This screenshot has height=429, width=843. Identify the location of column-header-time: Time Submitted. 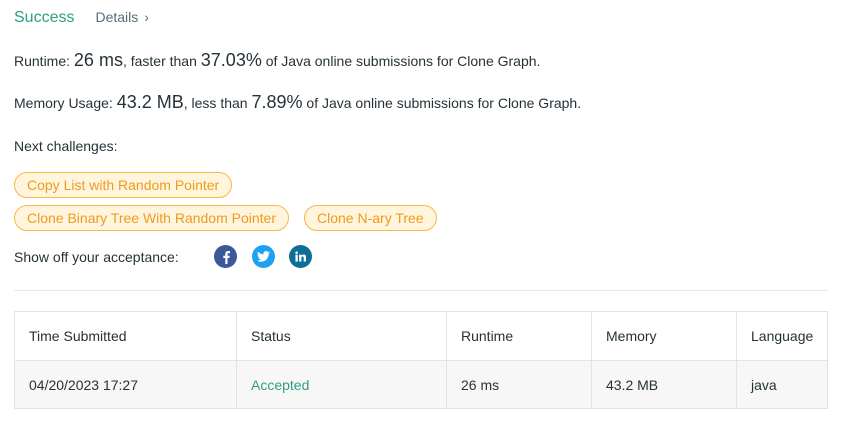
(126, 336).